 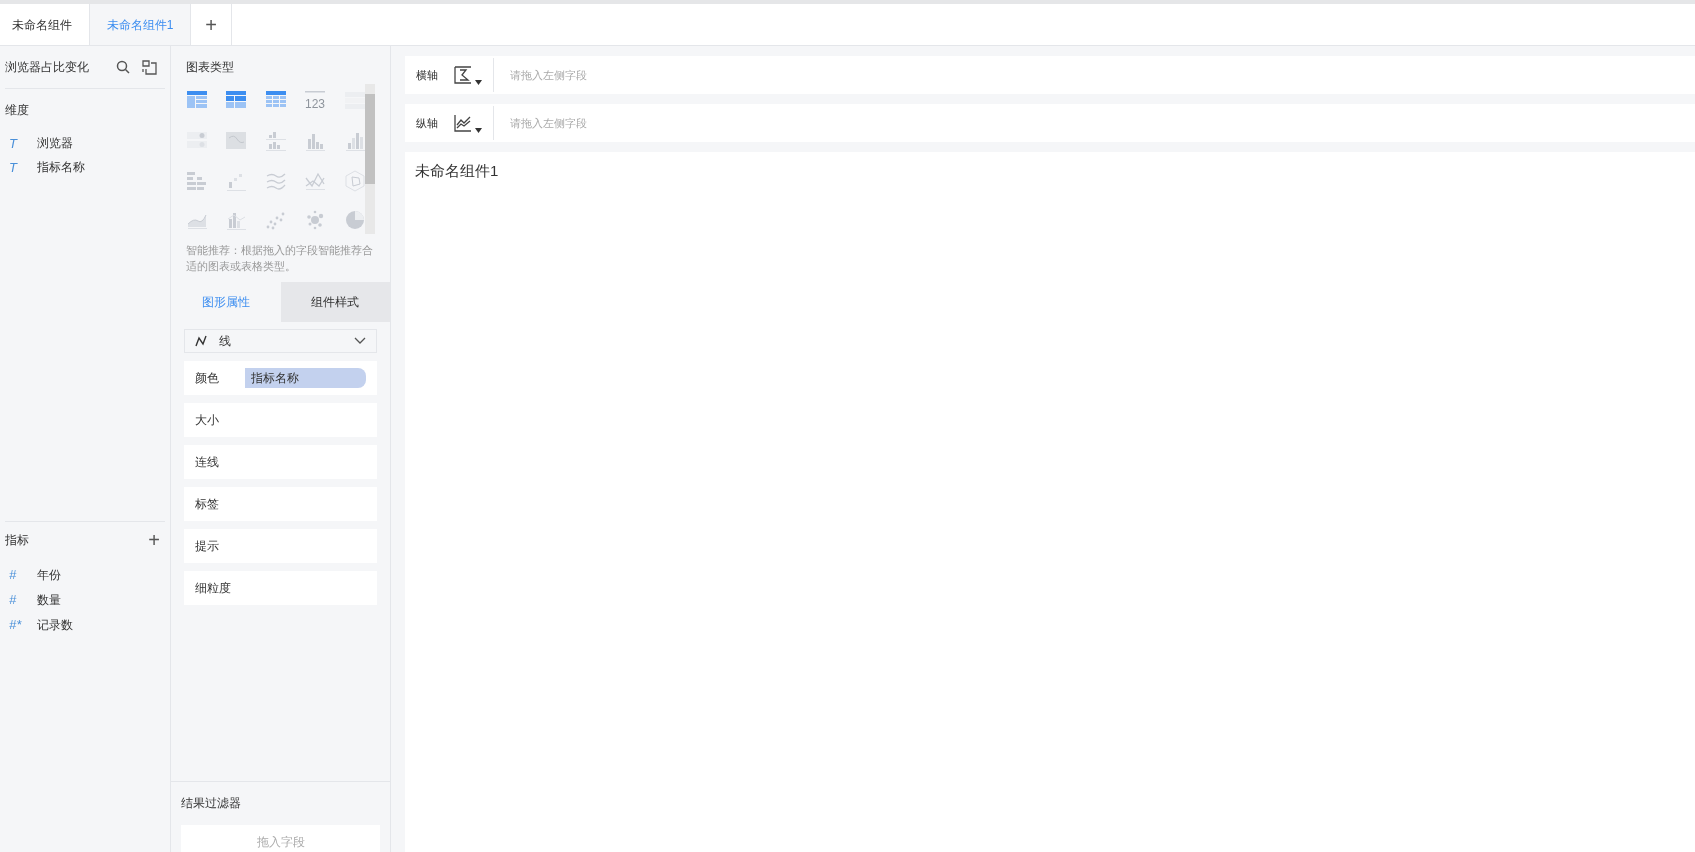 What do you see at coordinates (207, 504) in the screenshot?
I see `property-label: 标签` at bounding box center [207, 504].